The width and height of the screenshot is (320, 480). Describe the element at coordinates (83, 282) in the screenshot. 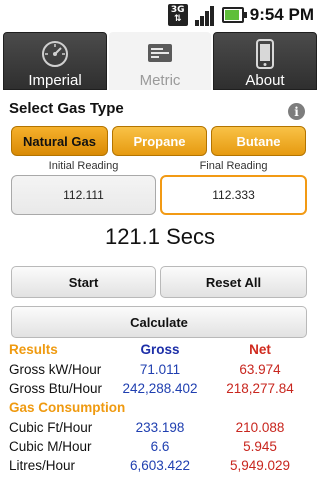

I see `start-button: Start` at that location.